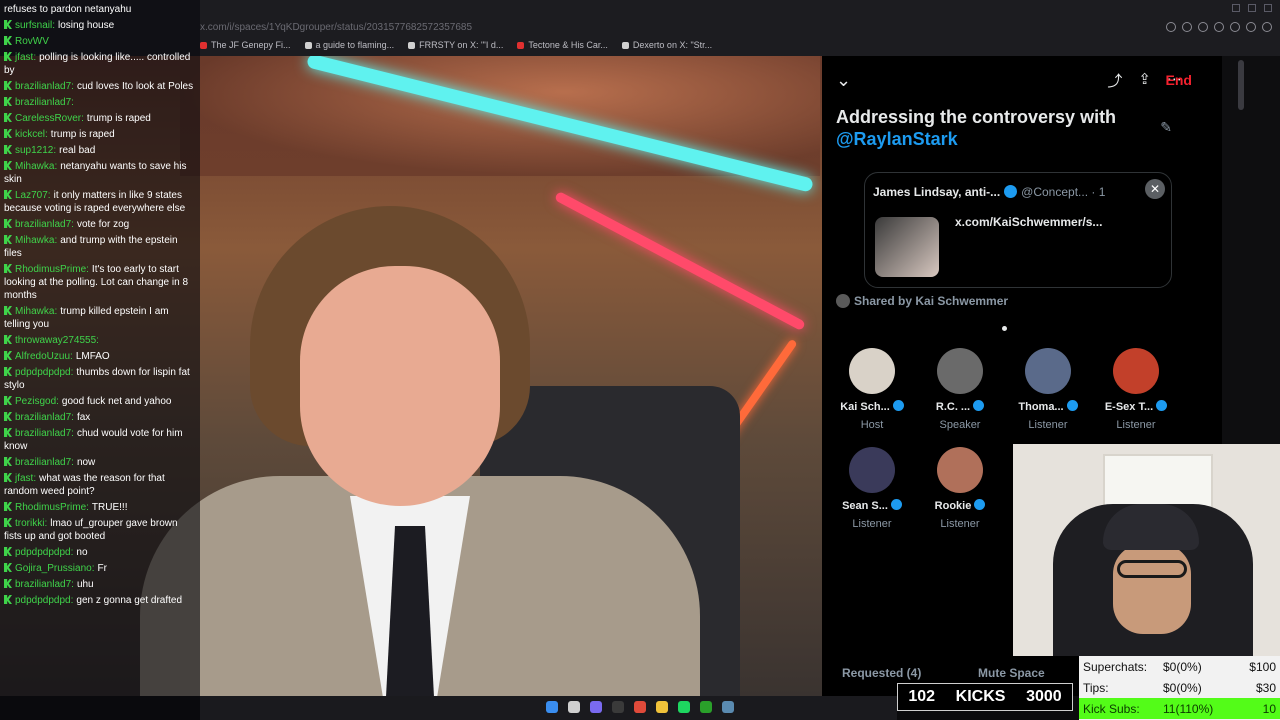 This screenshot has width=1280, height=720. What do you see at coordinates (1166, 128) in the screenshot?
I see `edit-icon: ✎` at bounding box center [1166, 128].